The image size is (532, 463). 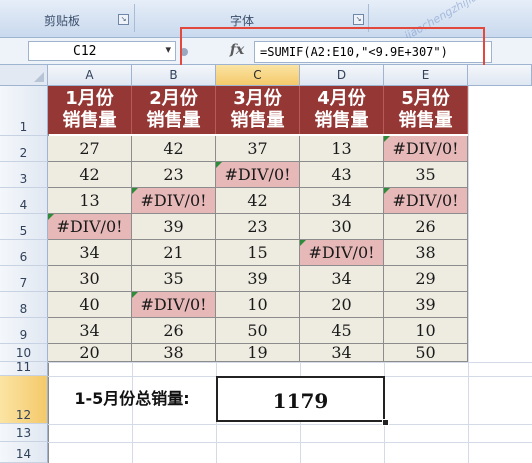 What do you see at coordinates (24, 111) in the screenshot?
I see `row-header-1: 1` at bounding box center [24, 111].